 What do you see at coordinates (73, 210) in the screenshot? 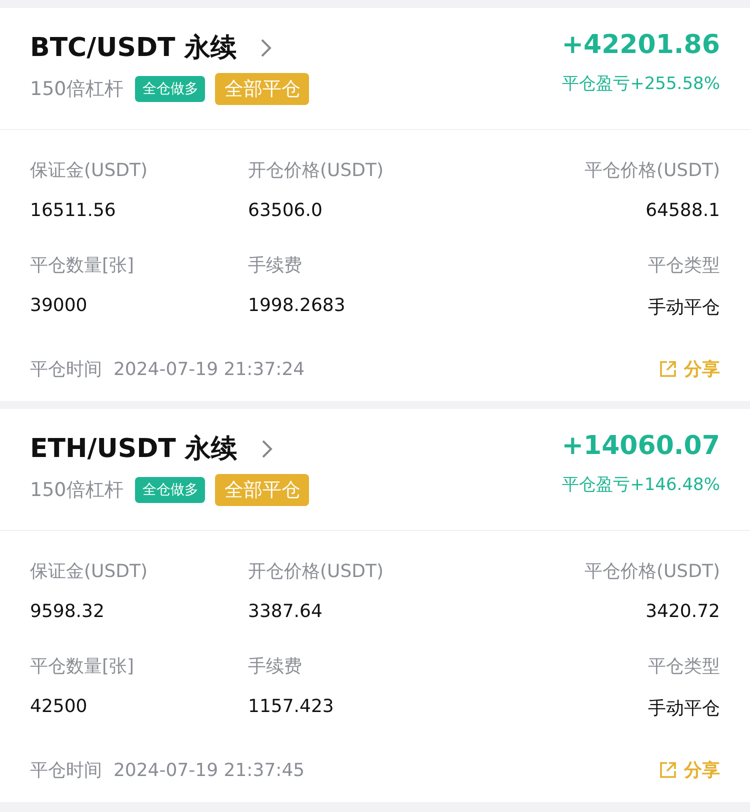
I see `field-value: 16511.56` at bounding box center [73, 210].